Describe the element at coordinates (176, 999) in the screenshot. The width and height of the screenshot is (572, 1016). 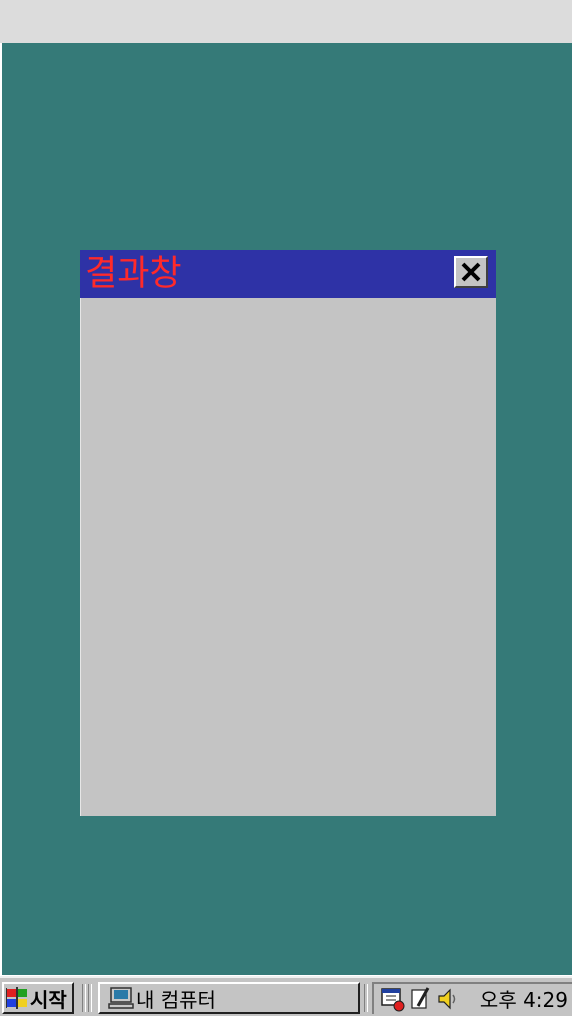
I see `task-label: 내 컴퓨터` at that location.